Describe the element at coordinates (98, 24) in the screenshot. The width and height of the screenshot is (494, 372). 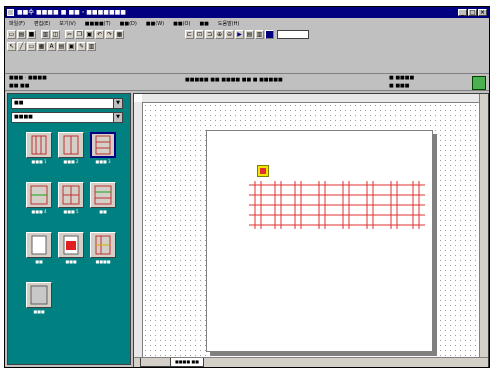
I see `menu-item-4: ■■■■(T)` at that location.